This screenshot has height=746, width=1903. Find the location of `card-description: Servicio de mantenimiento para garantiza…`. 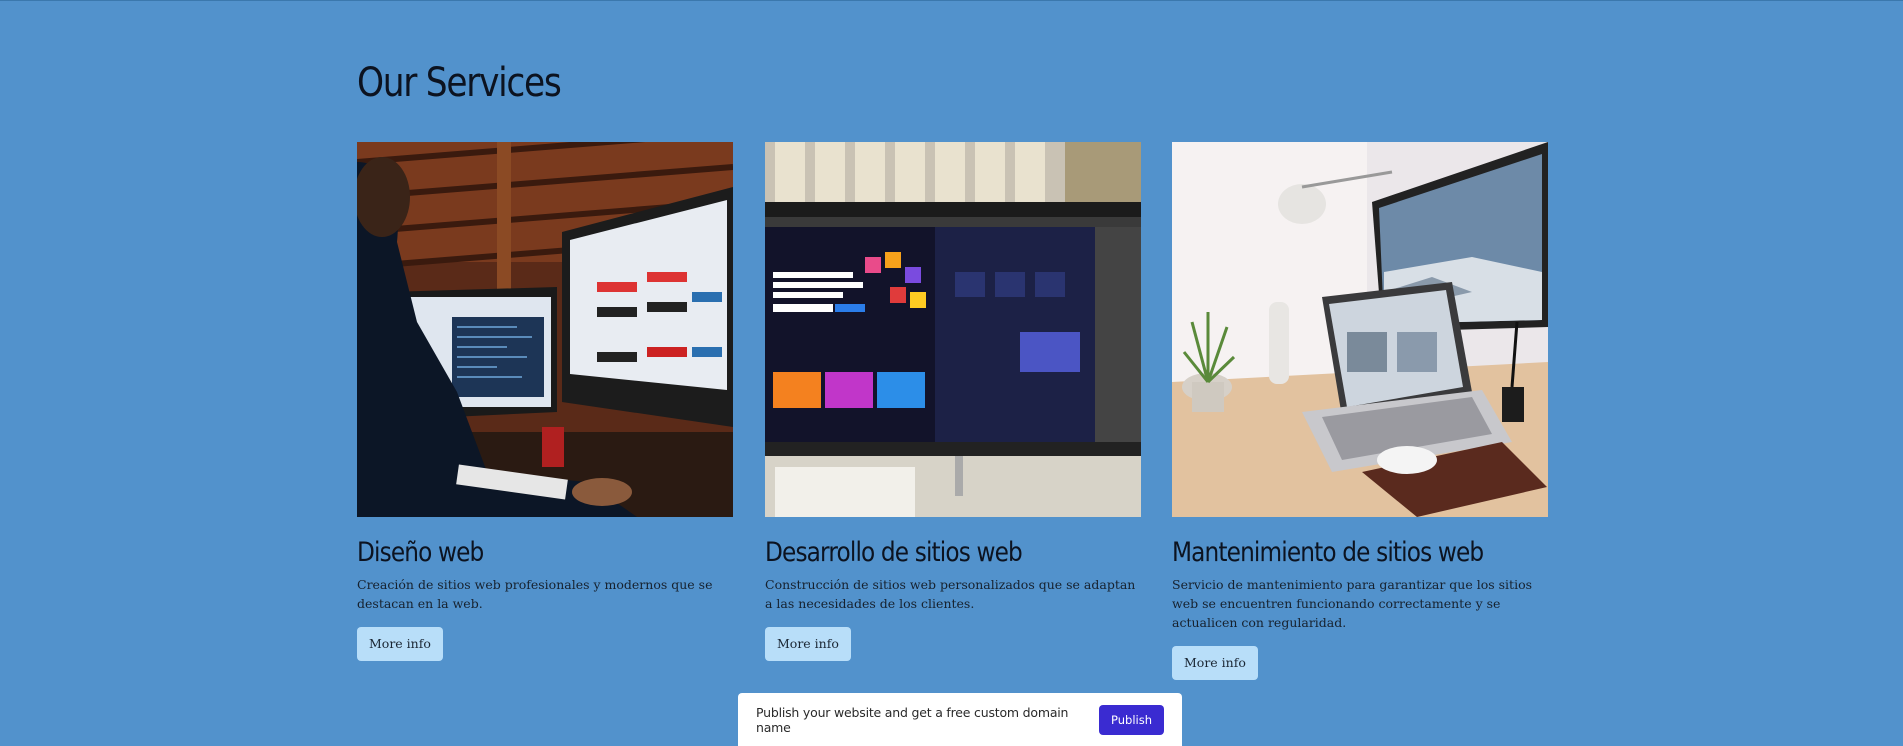

card-description: Servicio de mantenimiento para garantiza… is located at coordinates (1352, 603).